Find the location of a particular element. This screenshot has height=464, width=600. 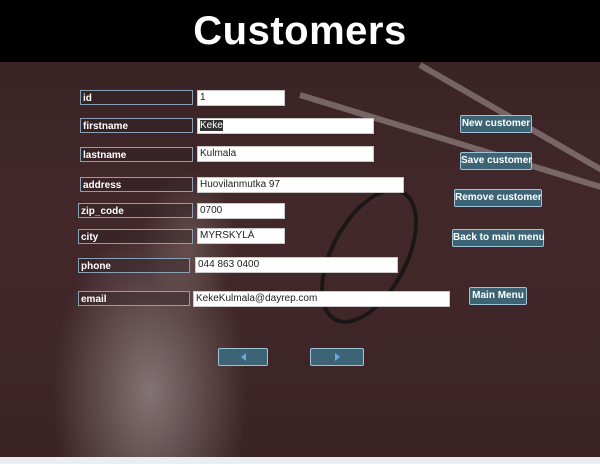

bottom-strip is located at coordinates (300, 460).